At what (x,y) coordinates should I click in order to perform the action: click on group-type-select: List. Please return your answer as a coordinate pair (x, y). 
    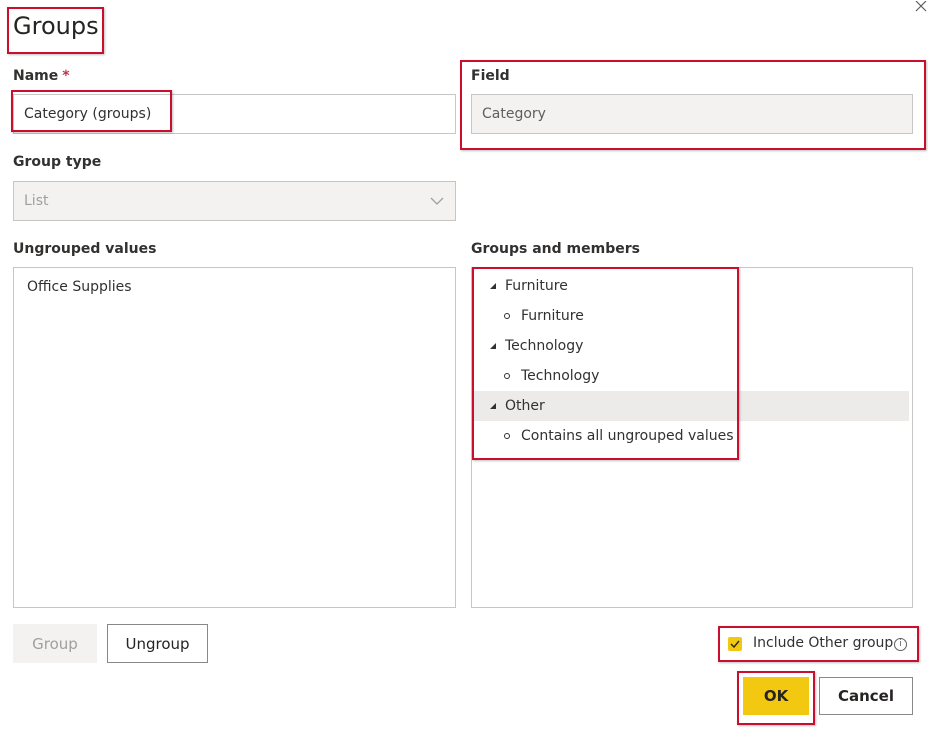
    Looking at the image, I should click on (234, 201).